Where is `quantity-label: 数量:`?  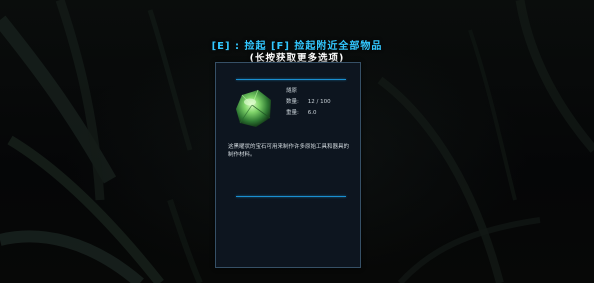
quantity-label: 数量: is located at coordinates (292, 102).